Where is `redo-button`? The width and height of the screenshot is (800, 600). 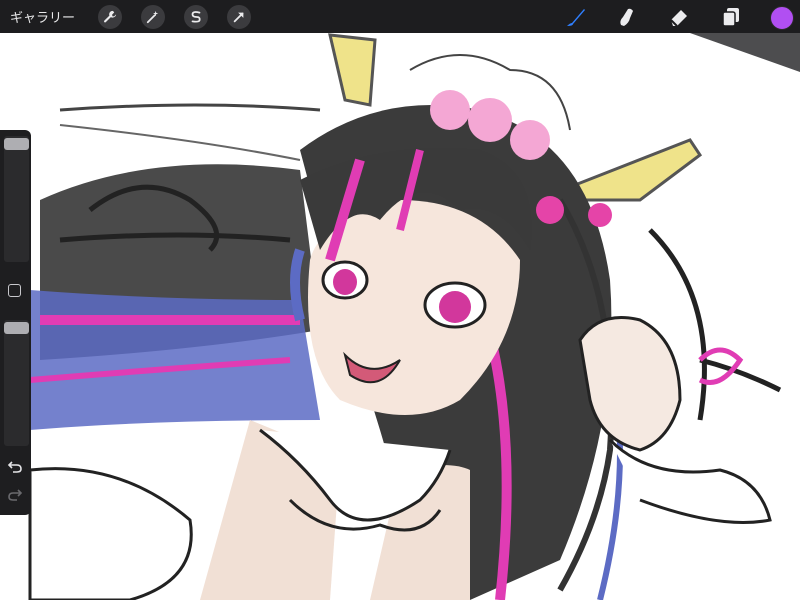
redo-button is located at coordinates (15, 495).